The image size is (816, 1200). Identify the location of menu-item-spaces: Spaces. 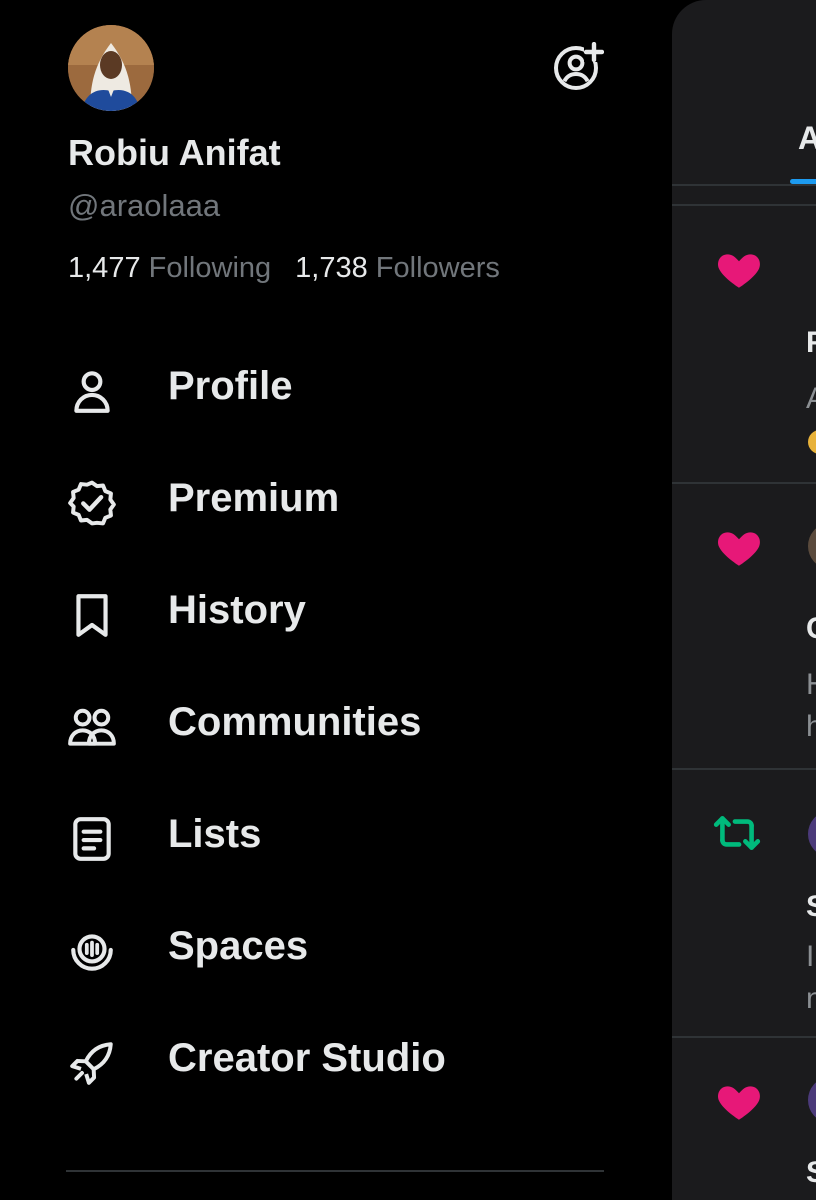
(336, 950).